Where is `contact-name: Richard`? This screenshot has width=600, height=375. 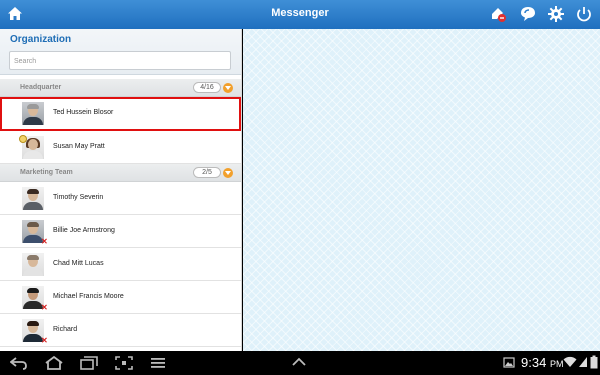 contact-name: Richard is located at coordinates (65, 329).